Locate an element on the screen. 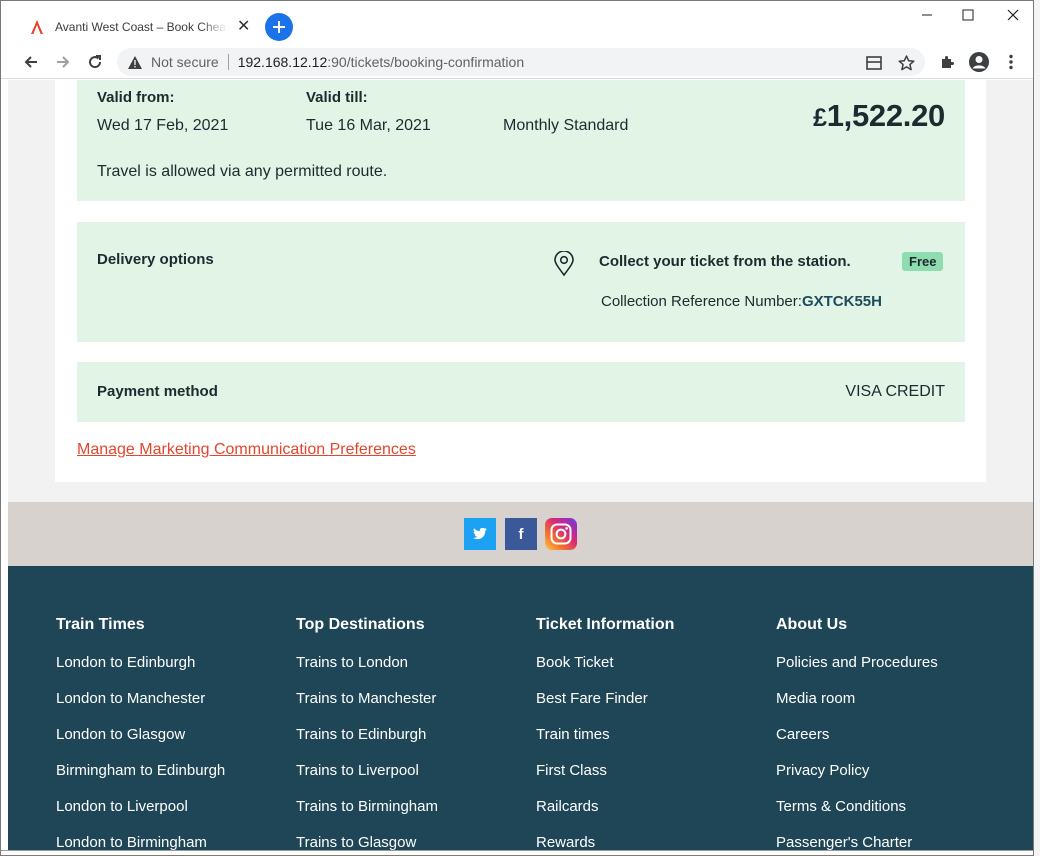  background-window-edge is located at coordinates (1036, 428).